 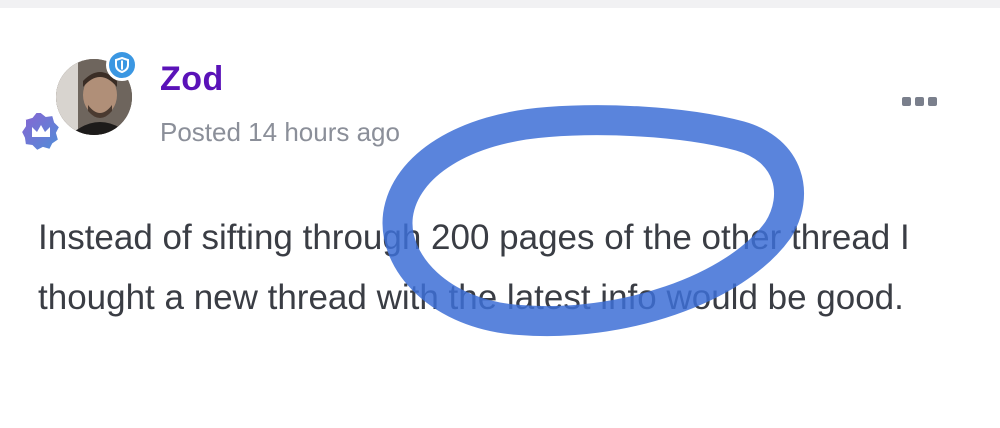 What do you see at coordinates (78, 101) in the screenshot?
I see `author-avatar-group` at bounding box center [78, 101].